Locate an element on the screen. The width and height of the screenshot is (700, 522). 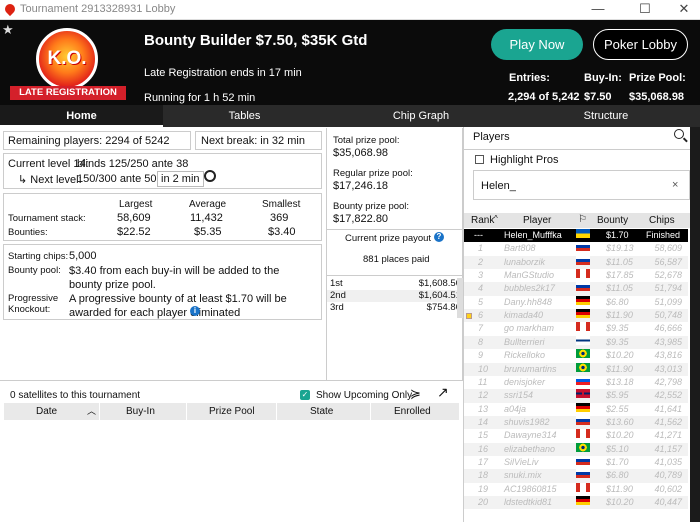
player-row: 19 AC19860815 $11.90 40,602 is located at coordinates (576, 489).